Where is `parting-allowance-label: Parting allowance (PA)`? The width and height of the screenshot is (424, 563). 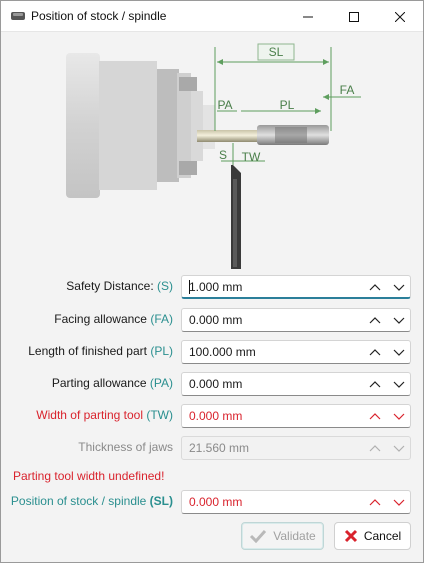
parting-allowance-label: Parting allowance (PA) is located at coordinates (112, 383).